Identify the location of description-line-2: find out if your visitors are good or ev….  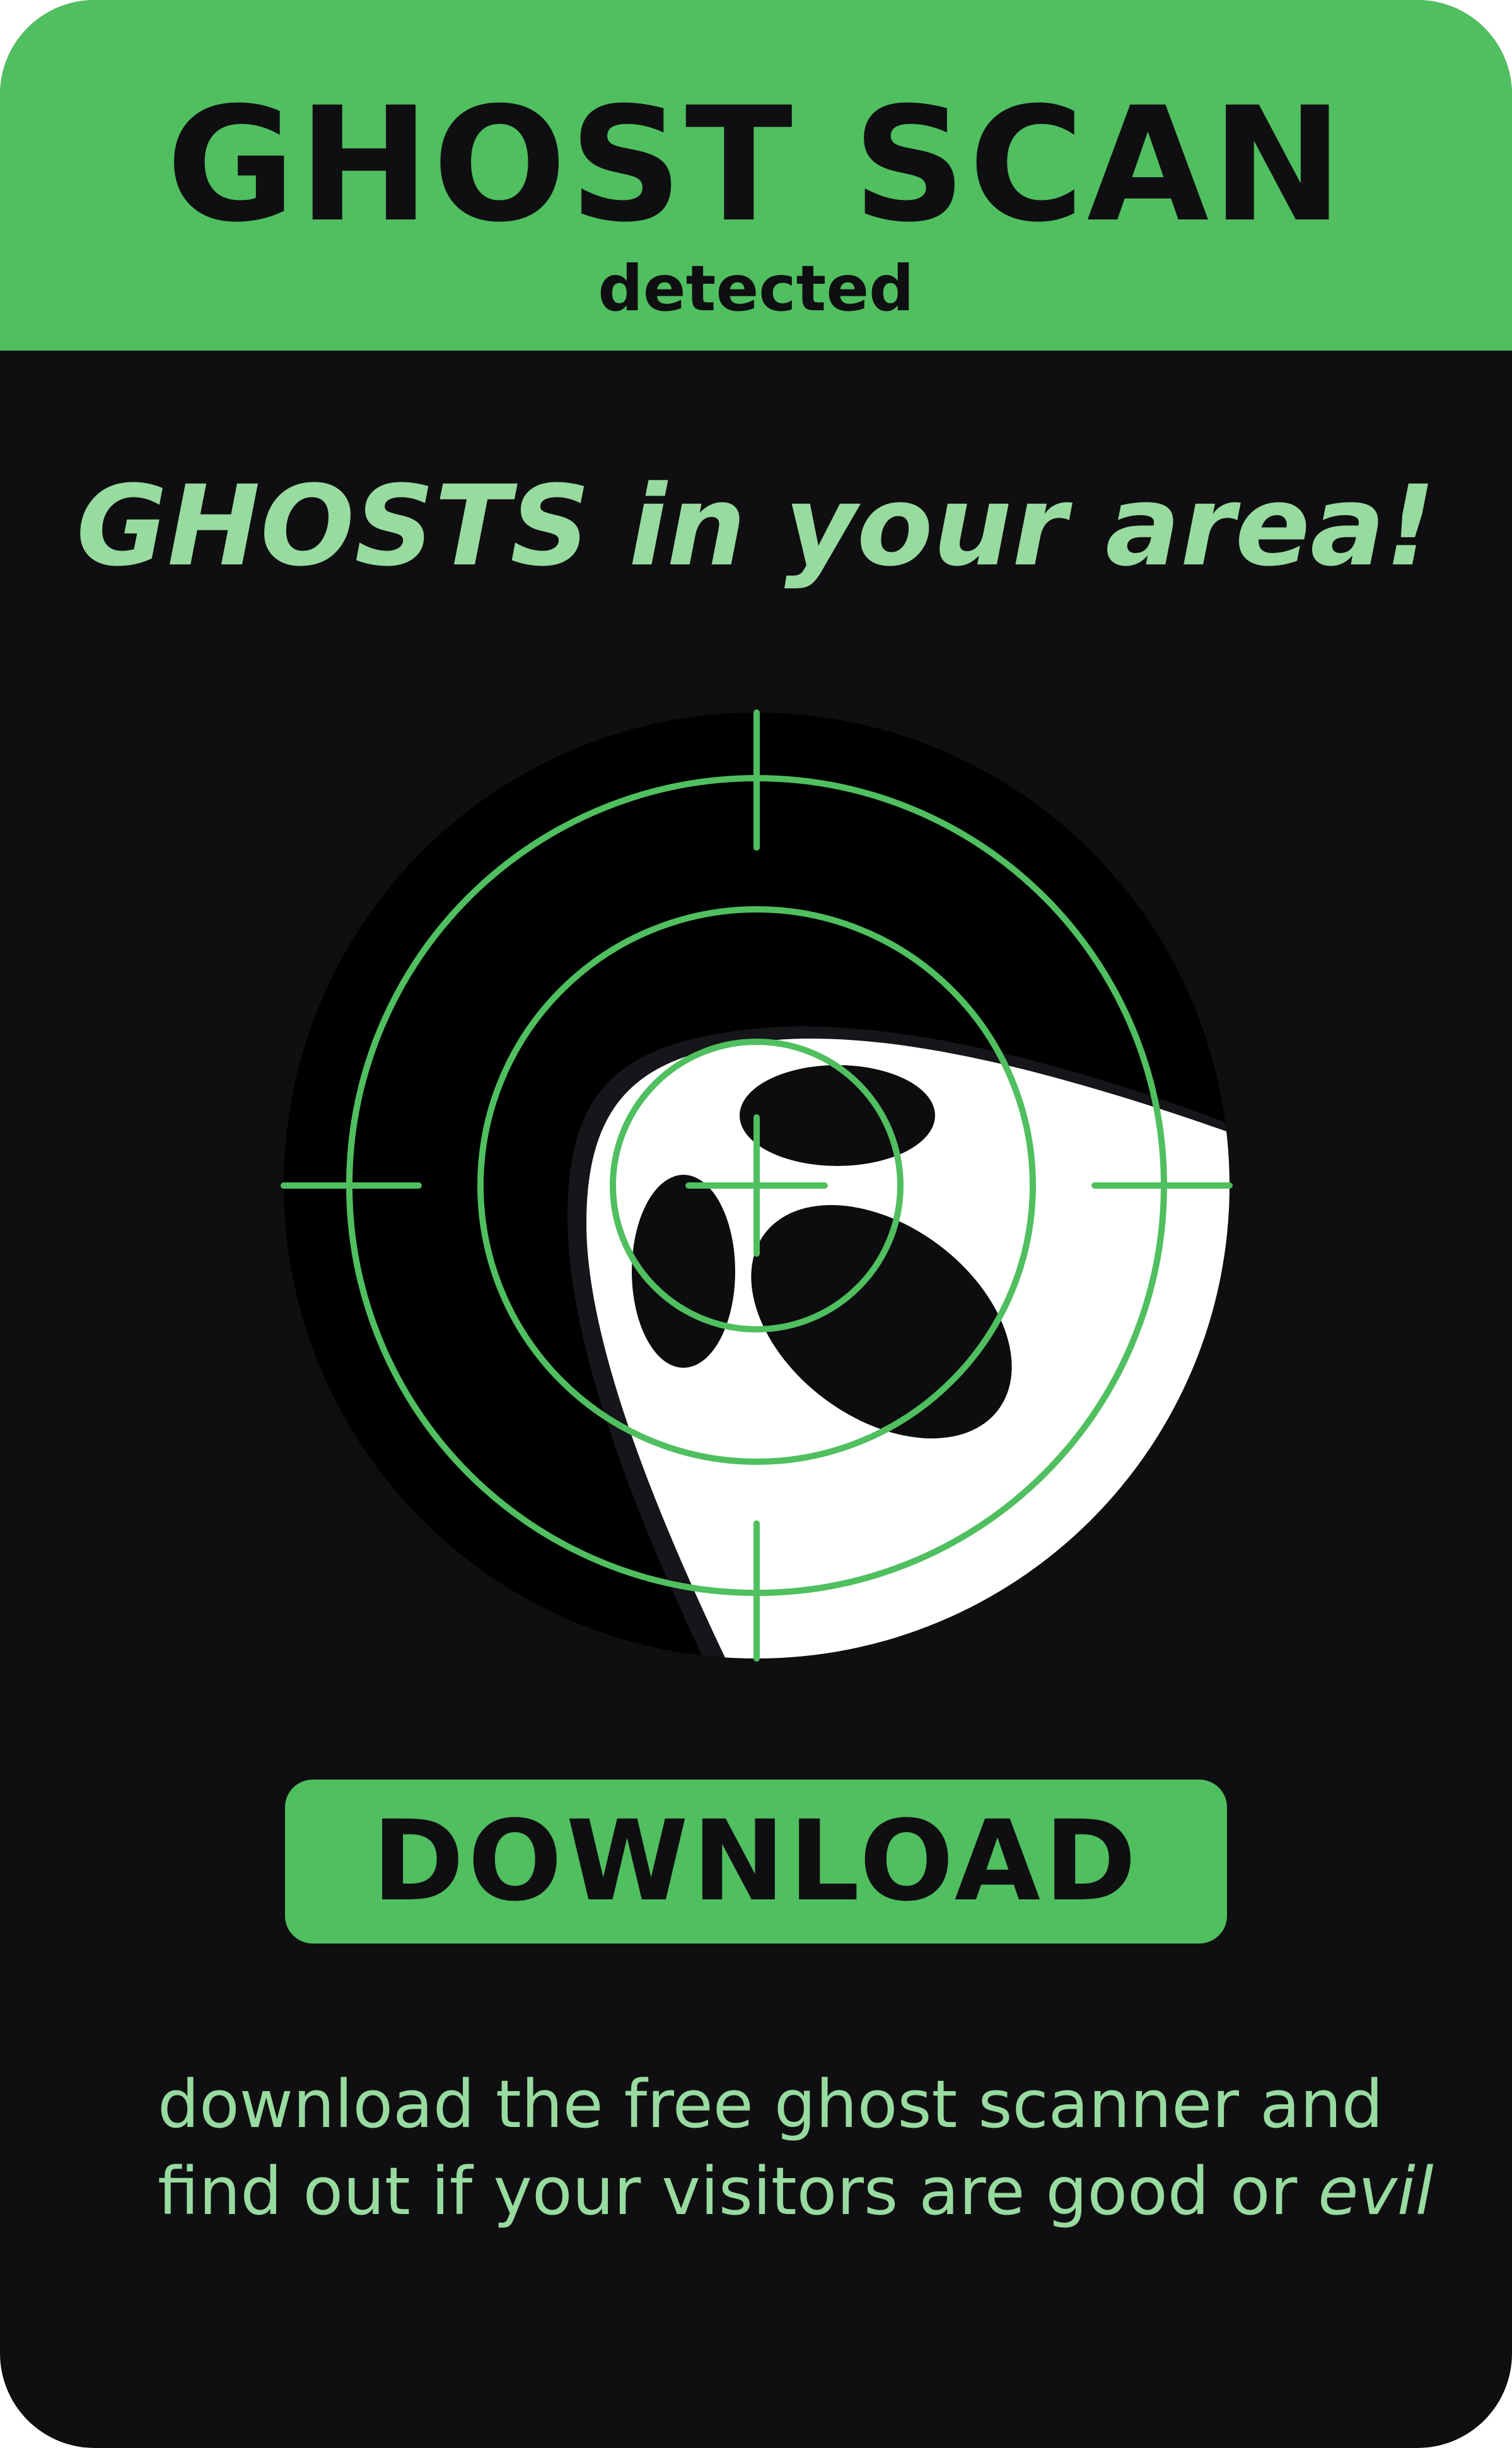
(796, 2191).